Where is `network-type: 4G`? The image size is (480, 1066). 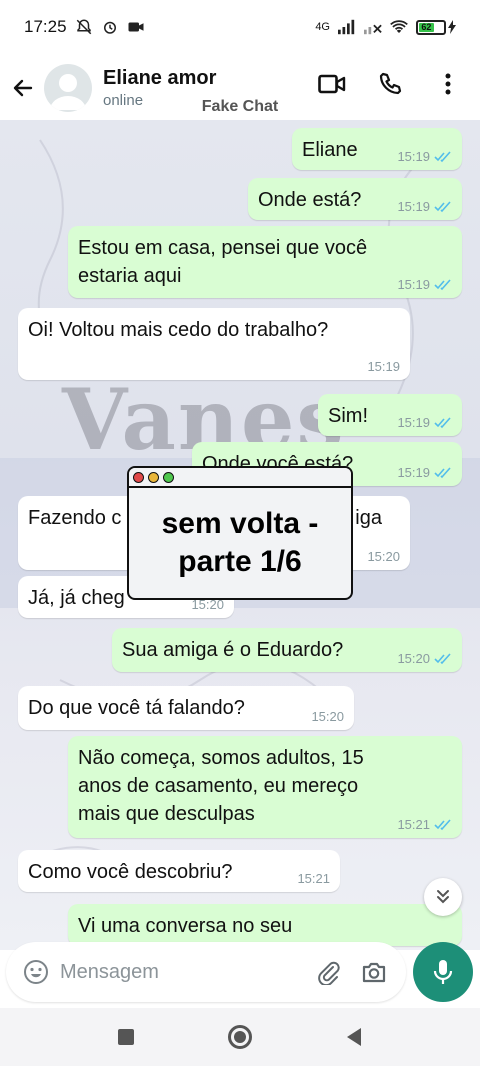
network-type: 4G is located at coordinates (322, 27).